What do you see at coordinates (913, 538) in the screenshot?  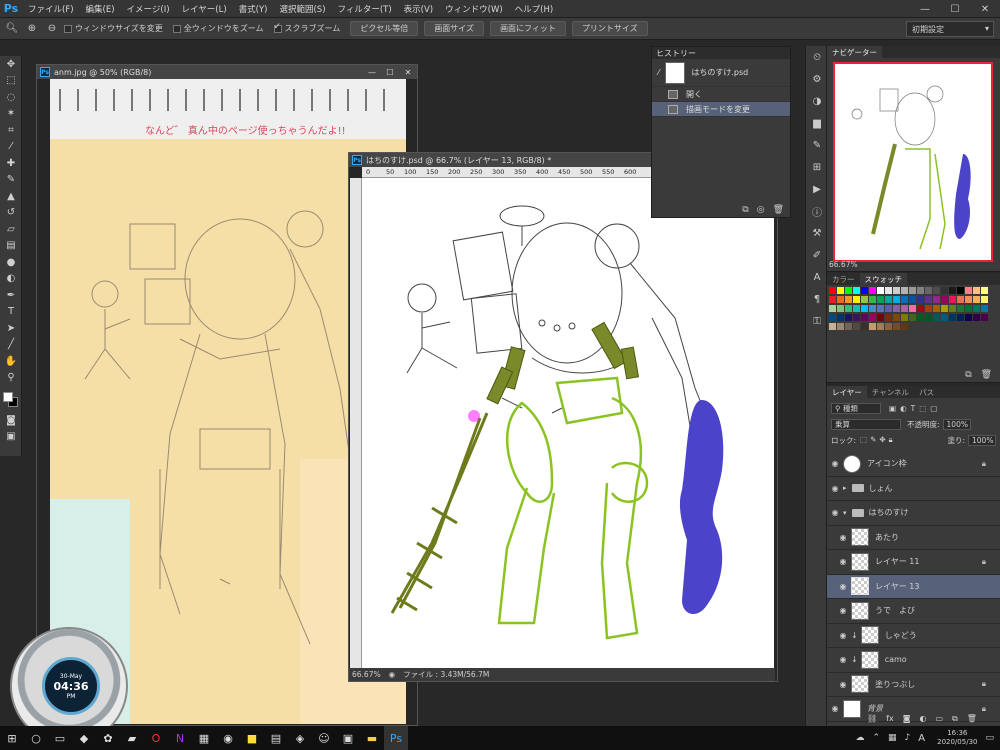 I see `layer-row: ◉ あたり` at bounding box center [913, 538].